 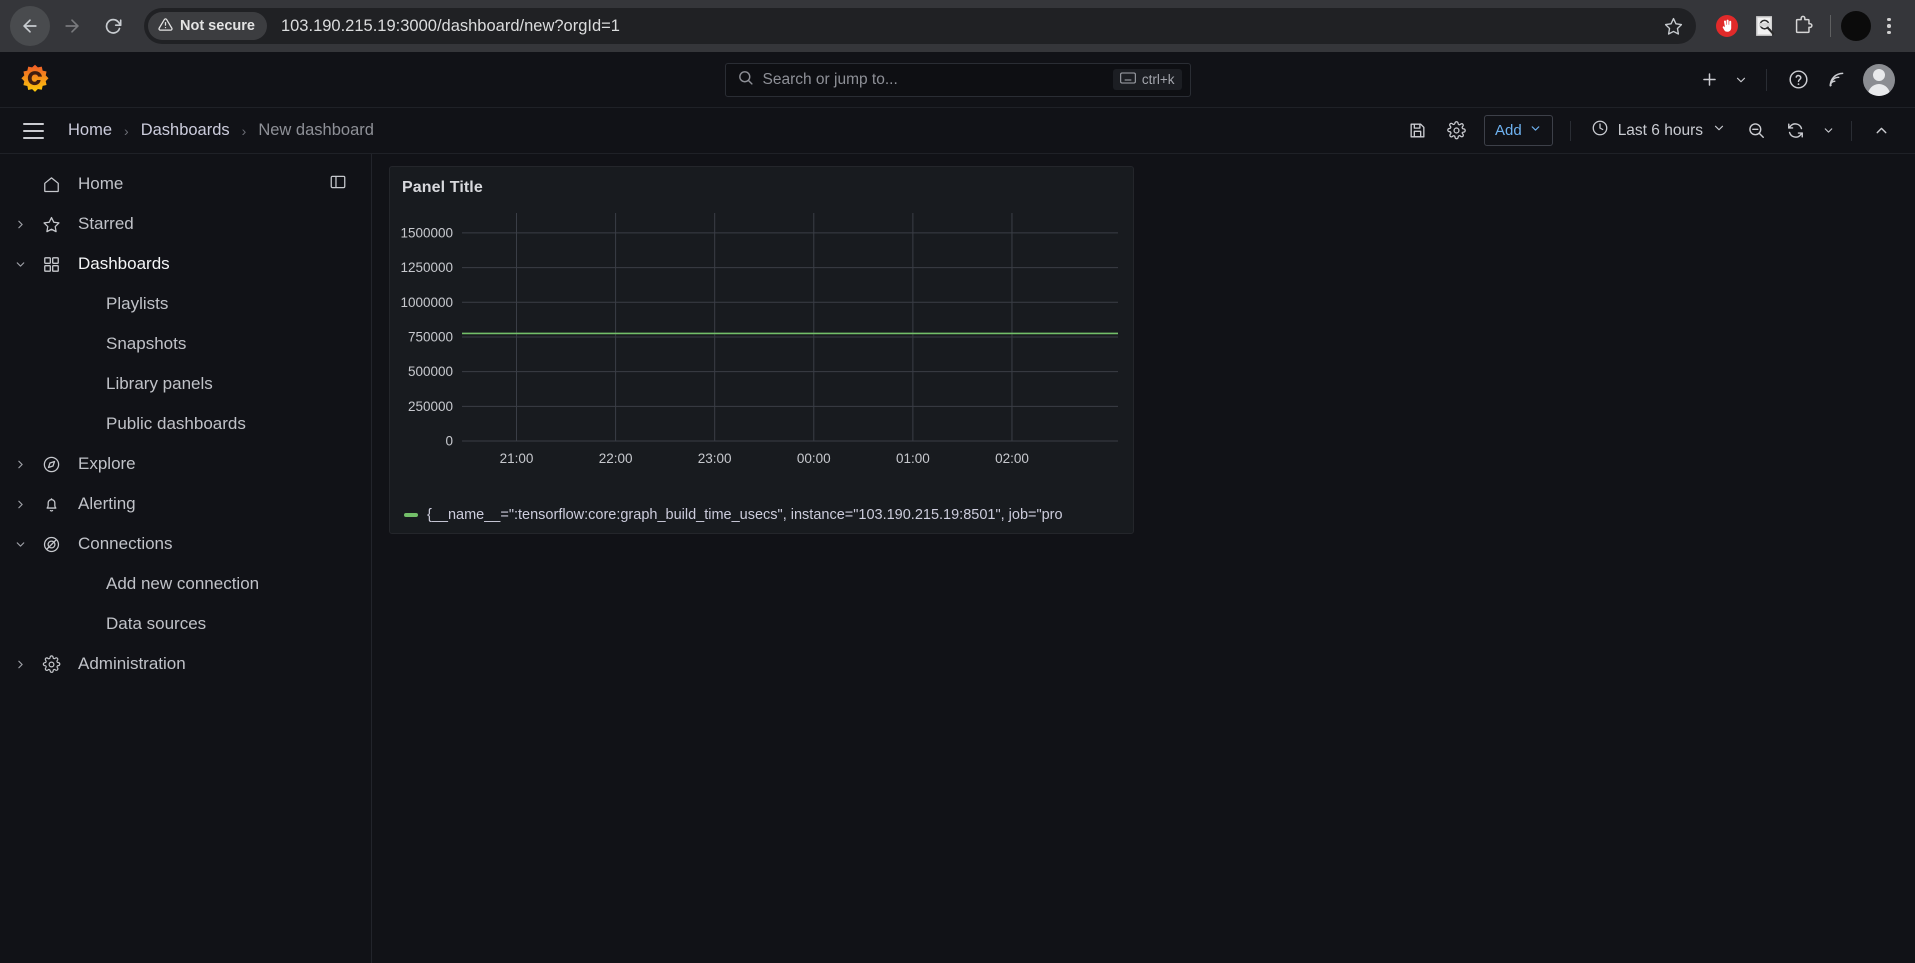 What do you see at coordinates (913, 458) in the screenshot?
I see `x-axis-tick-label: 01:00` at bounding box center [913, 458].